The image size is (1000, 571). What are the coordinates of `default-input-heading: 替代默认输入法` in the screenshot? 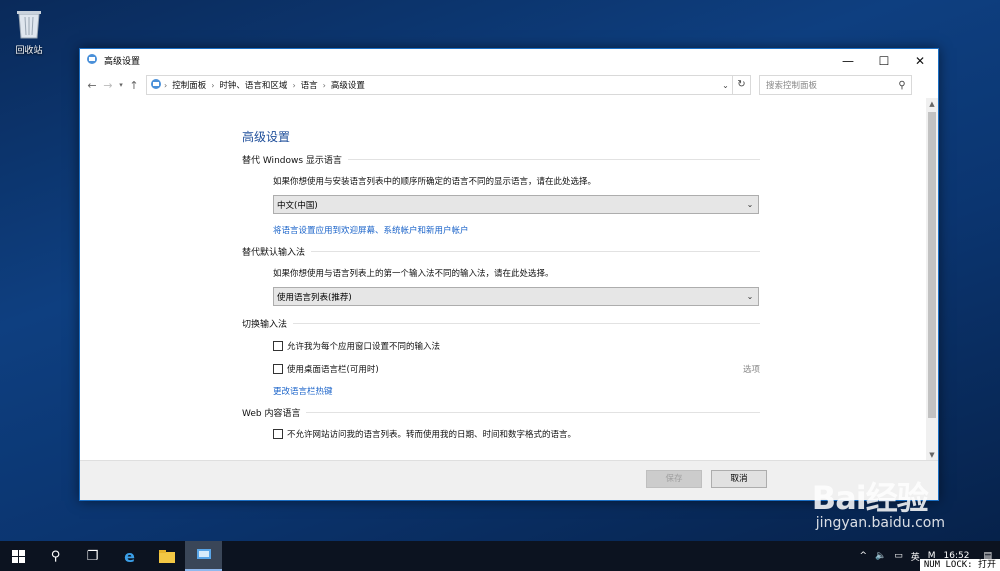 It's located at (274, 253).